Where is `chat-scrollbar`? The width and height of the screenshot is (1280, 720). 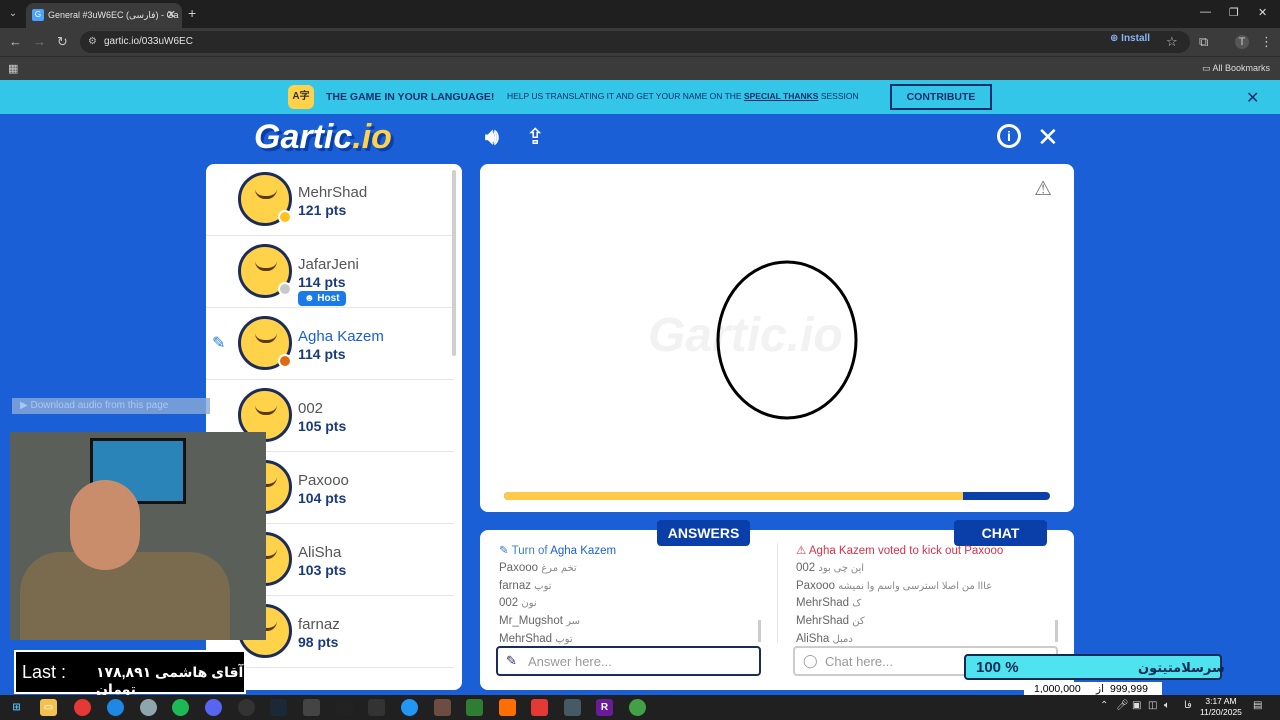
chat-scrollbar is located at coordinates (1056, 631).